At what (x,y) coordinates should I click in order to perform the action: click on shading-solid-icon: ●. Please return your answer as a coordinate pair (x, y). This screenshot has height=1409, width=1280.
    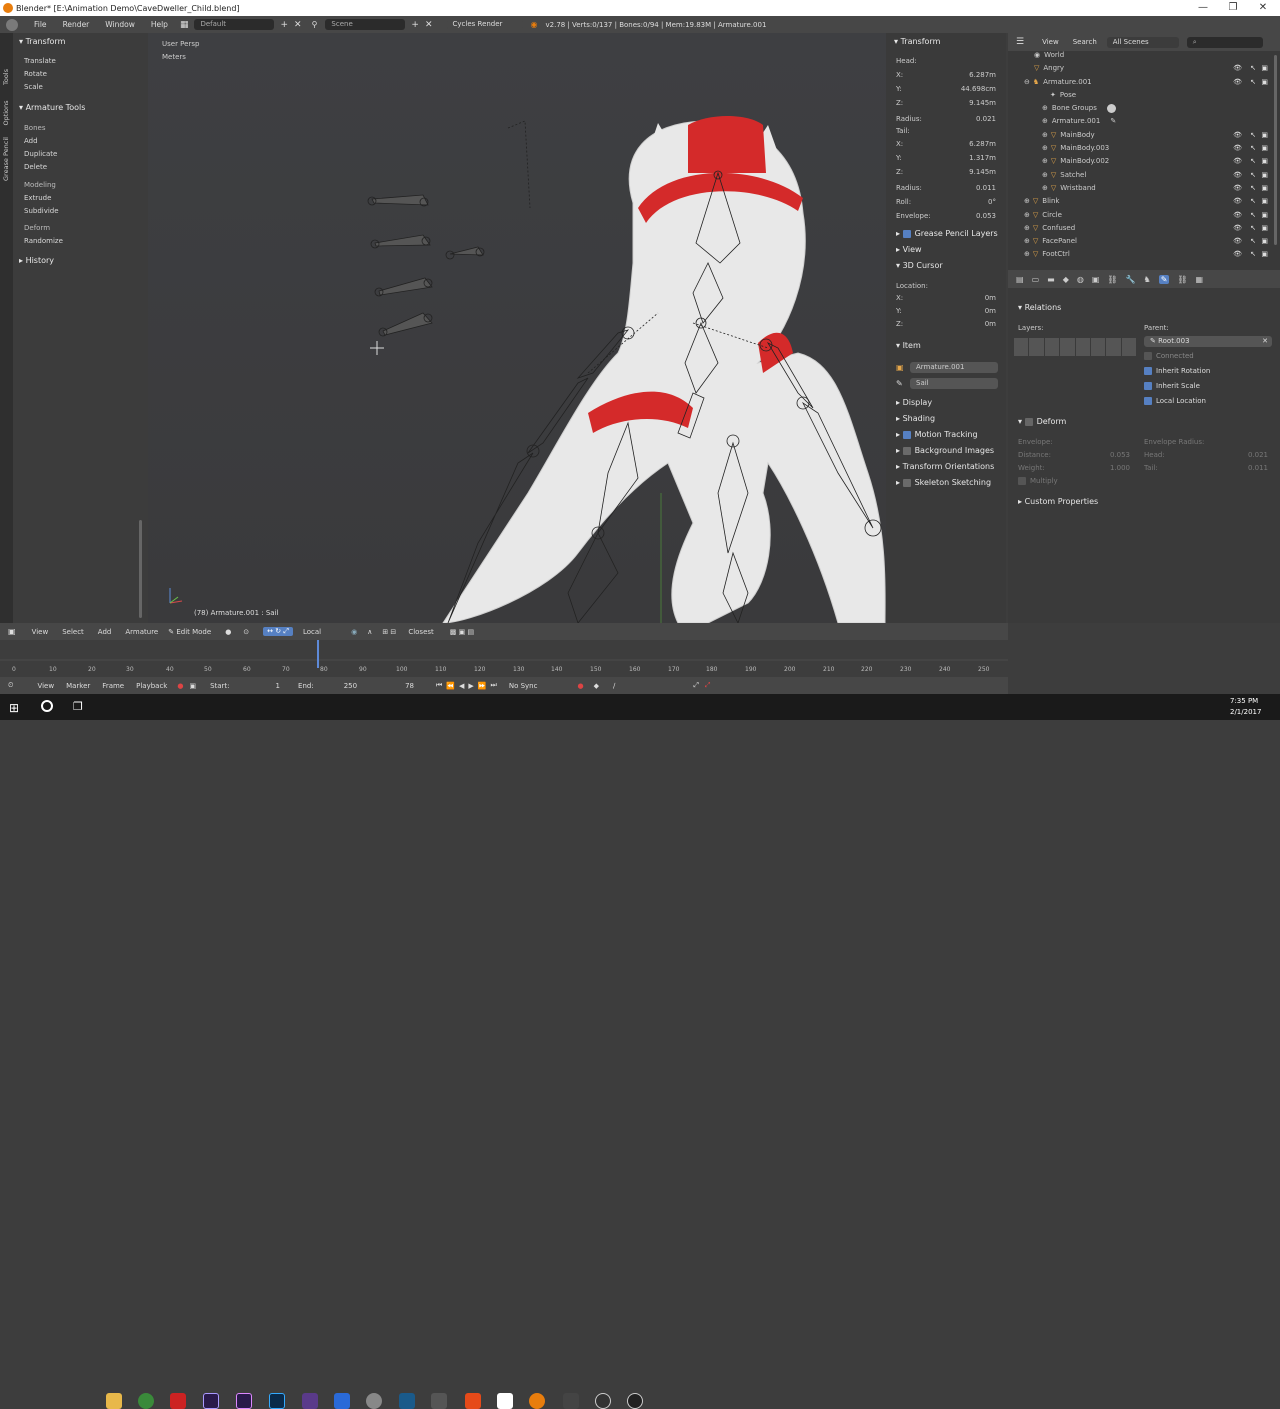
    Looking at the image, I should click on (228, 632).